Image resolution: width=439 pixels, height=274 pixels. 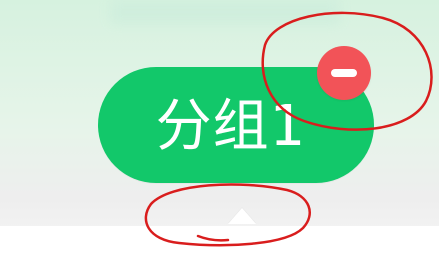 What do you see at coordinates (242, 216) in the screenshot?
I see `selection-pointer` at bounding box center [242, 216].